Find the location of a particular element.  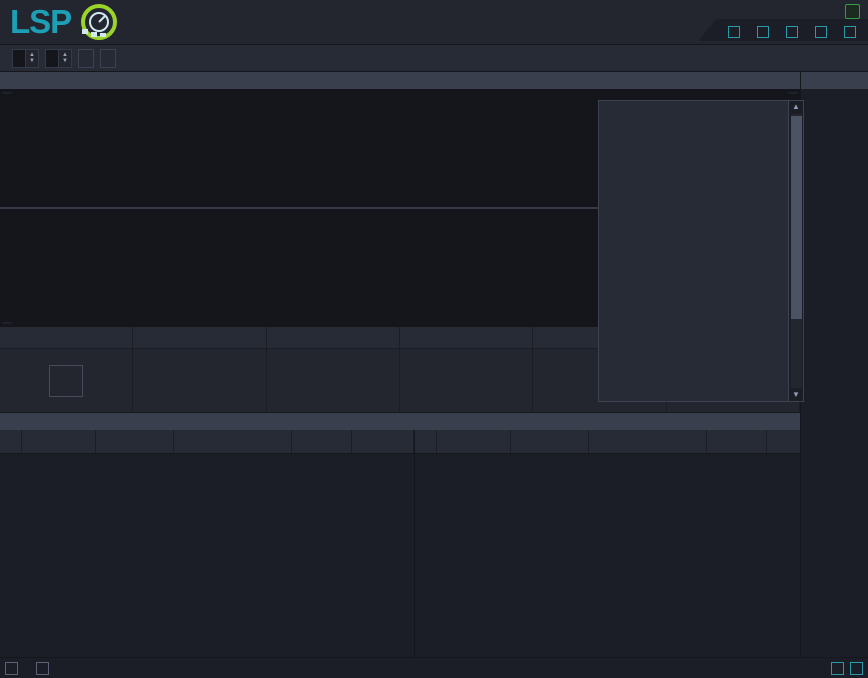

file-selector-arrows: ▲ ▼ is located at coordinates (64, 58).